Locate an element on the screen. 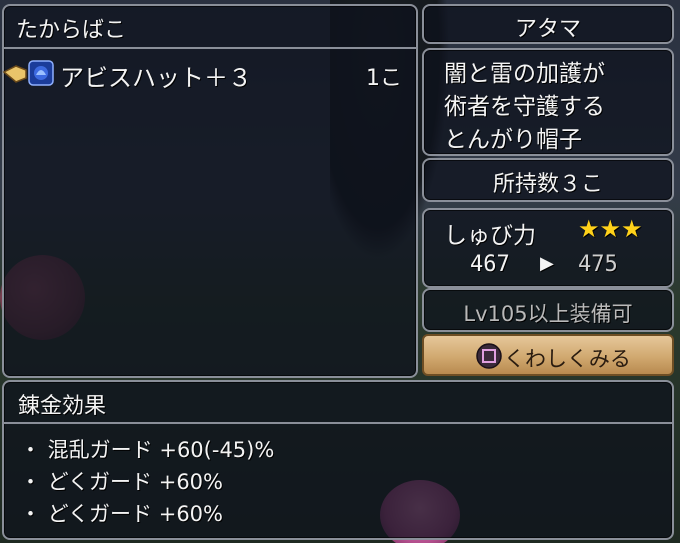 This screenshot has width=680, height=543. equipment-slot-panel: アタマ is located at coordinates (548, 24).